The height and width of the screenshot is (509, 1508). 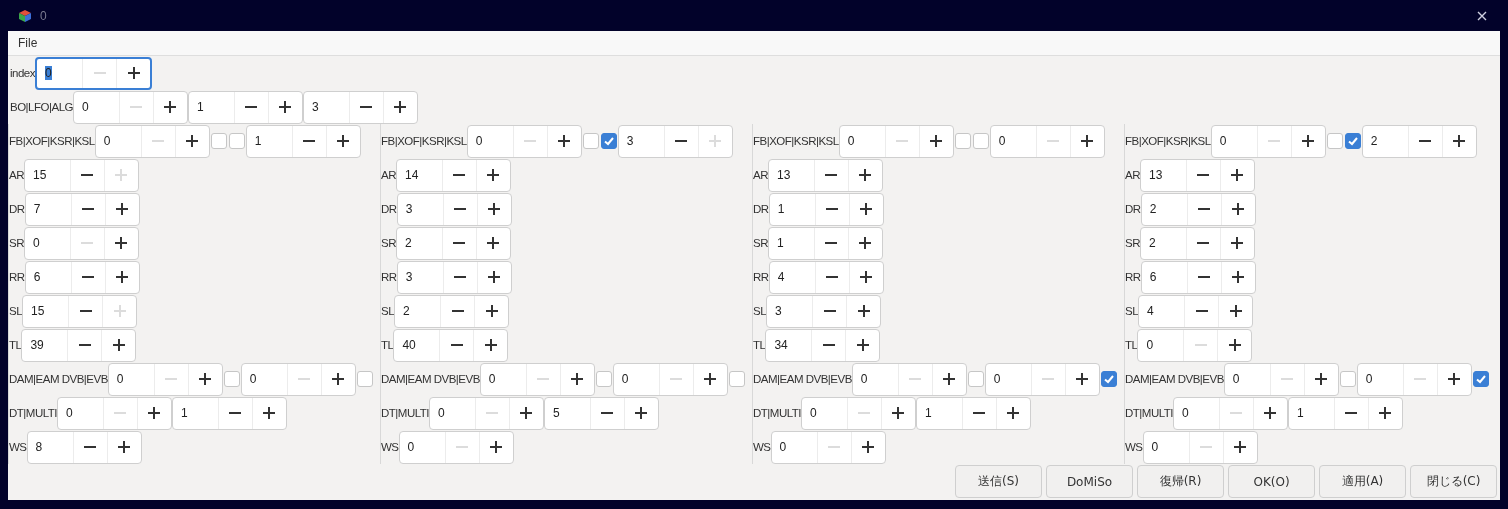 What do you see at coordinates (1482, 15) in the screenshot?
I see `close-icon` at bounding box center [1482, 15].